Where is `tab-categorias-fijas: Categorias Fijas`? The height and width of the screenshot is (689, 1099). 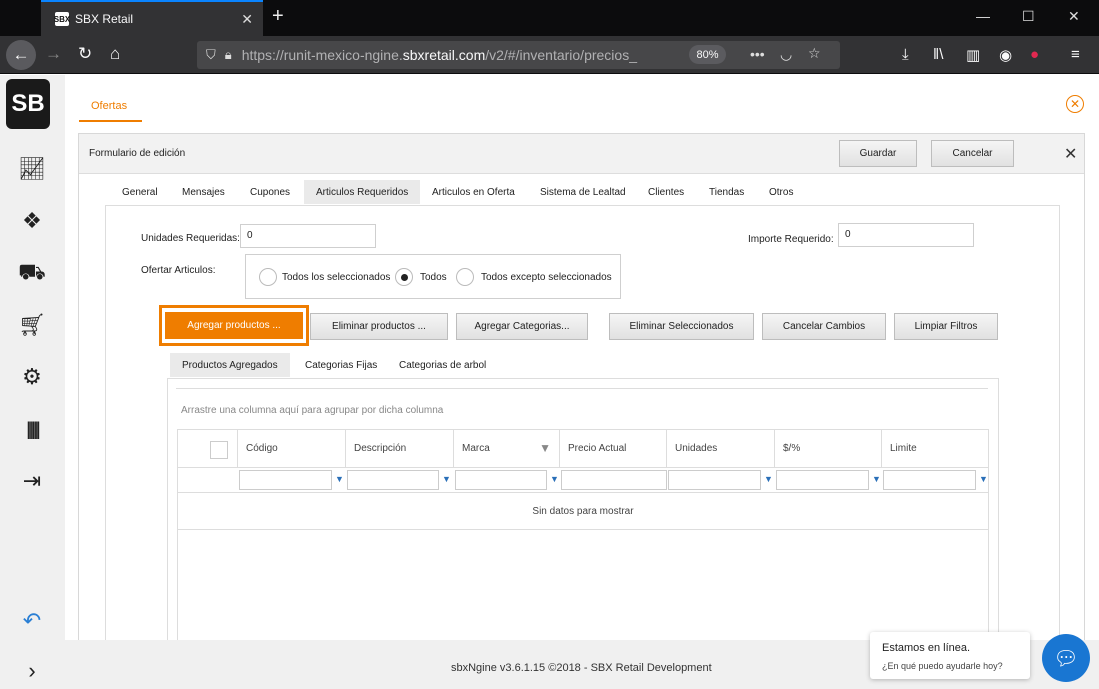 tab-categorias-fijas: Categorias Fijas is located at coordinates (341, 365).